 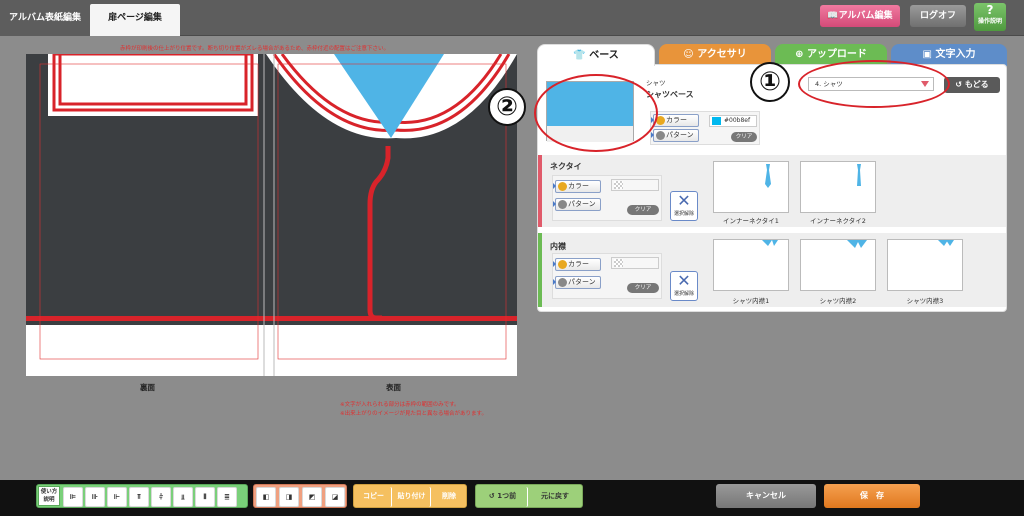 What do you see at coordinates (744, 137) in the screenshot?
I see `shirt-clear-button: クリア` at bounding box center [744, 137].